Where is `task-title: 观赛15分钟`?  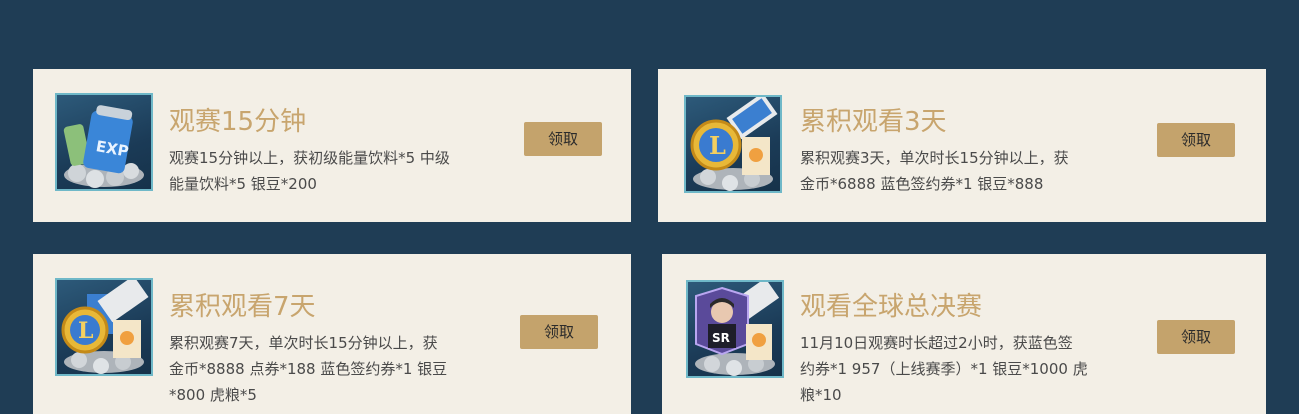
task-title: 观赛15分钟 is located at coordinates (238, 122).